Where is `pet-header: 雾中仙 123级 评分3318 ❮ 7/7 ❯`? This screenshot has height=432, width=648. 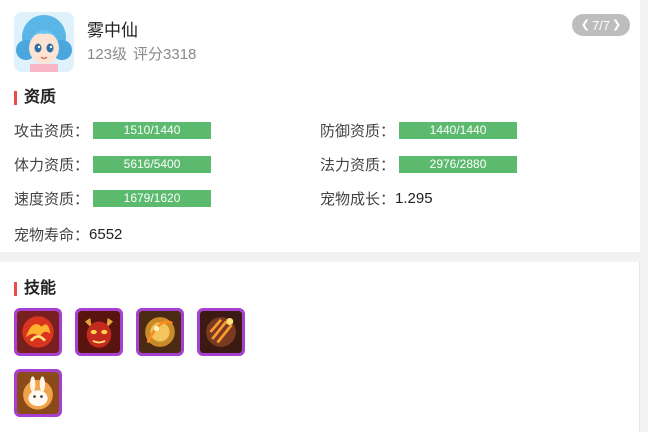
pet-header: 雾中仙 123级 评分3318 ❮ 7/7 ❯ is located at coordinates (322, 44).